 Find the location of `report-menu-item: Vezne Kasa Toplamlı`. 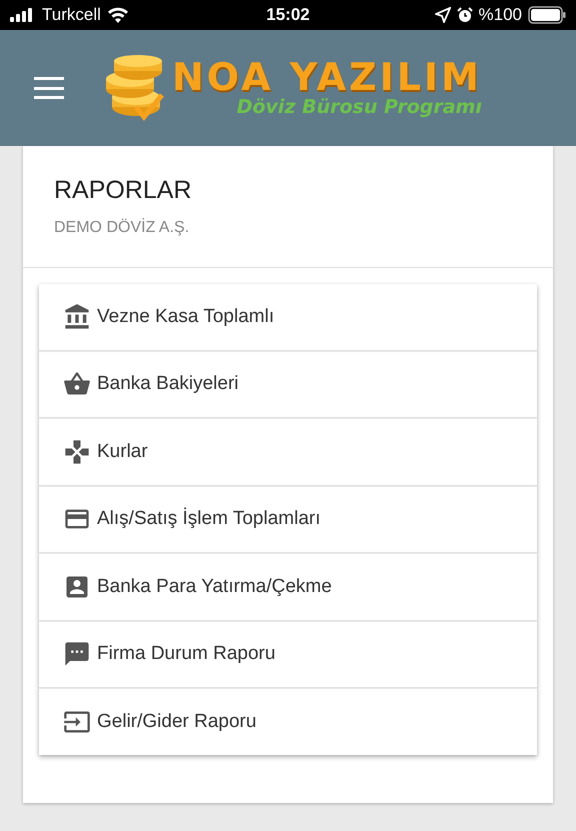

report-menu-item: Vezne Kasa Toplamlı is located at coordinates (288, 317).